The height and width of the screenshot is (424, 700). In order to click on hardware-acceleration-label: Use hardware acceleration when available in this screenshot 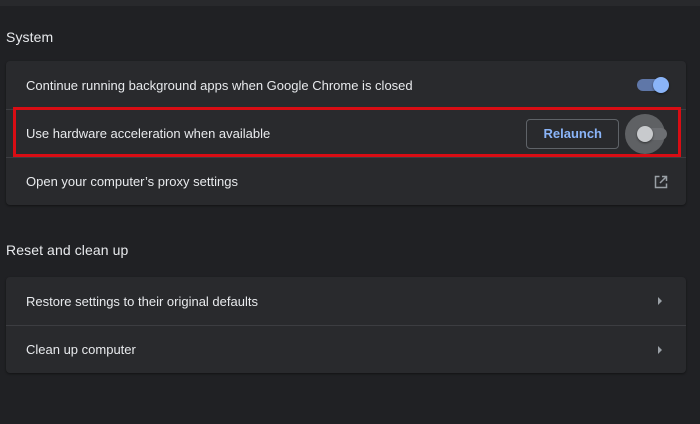, I will do `click(148, 133)`.